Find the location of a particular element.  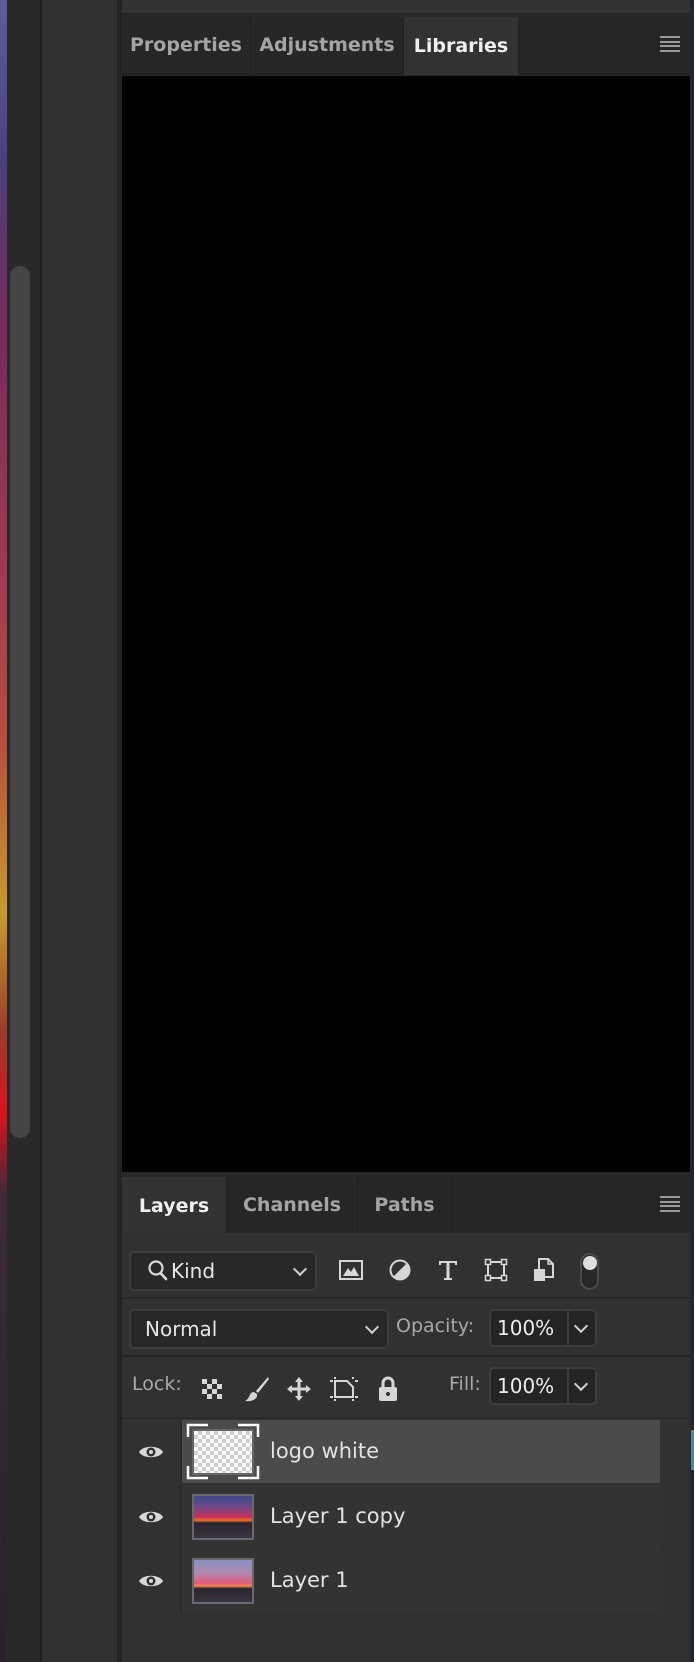

layer-row-layer-1-copy: Layer 1 copy is located at coordinates (391, 1516).